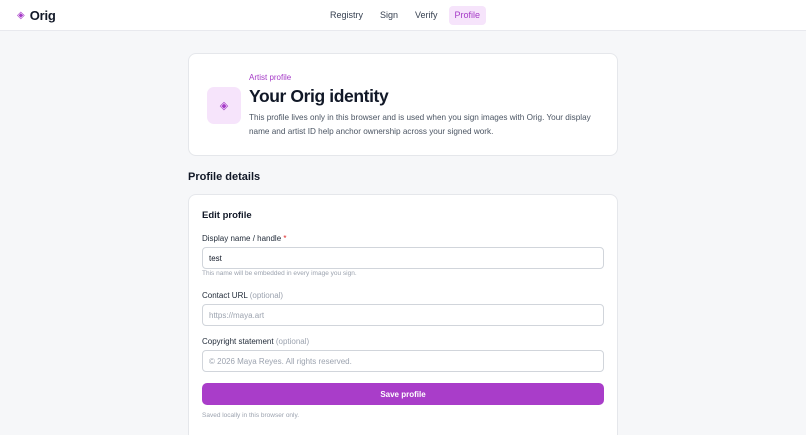 The width and height of the screenshot is (806, 435). I want to click on tab-verify: Verify, so click(426, 15).